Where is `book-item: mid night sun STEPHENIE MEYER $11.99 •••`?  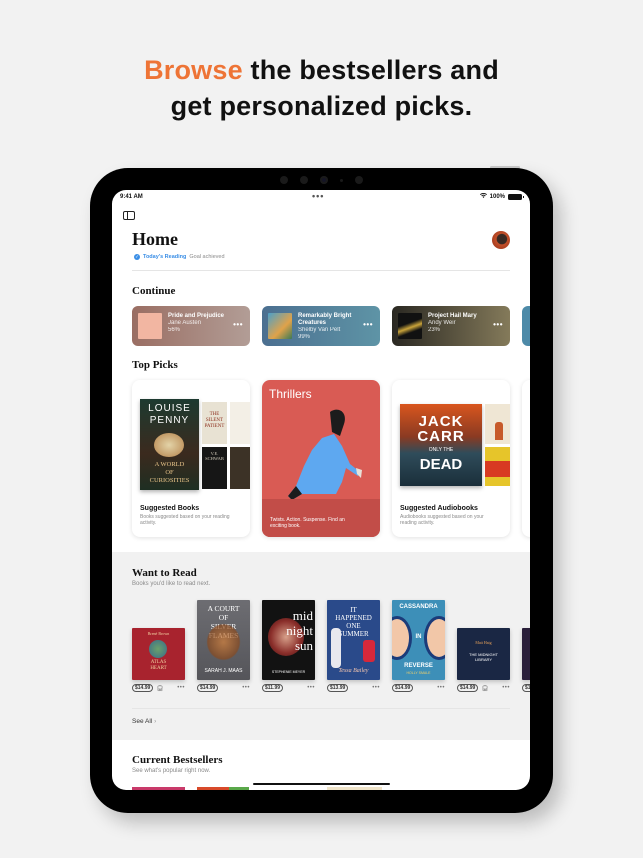
book-item: mid night sun STEPHENIE MEYER $11.99 ••• is located at coordinates (288, 646).